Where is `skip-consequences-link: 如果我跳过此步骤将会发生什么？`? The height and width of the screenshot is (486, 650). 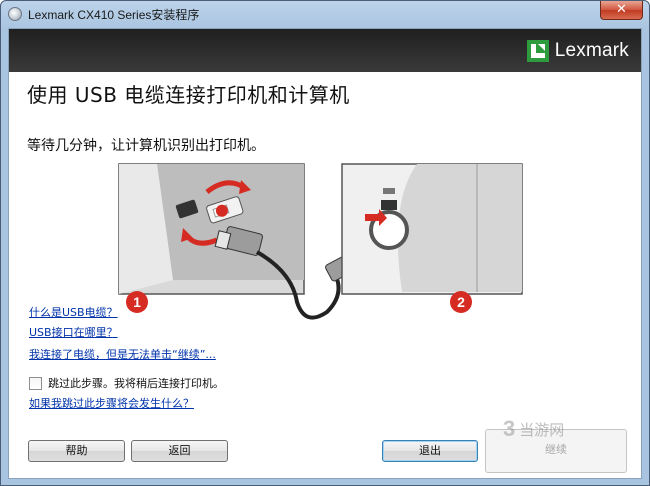 skip-consequences-link: 如果我跳过此步骤将会发生什么？ is located at coordinates (111, 403).